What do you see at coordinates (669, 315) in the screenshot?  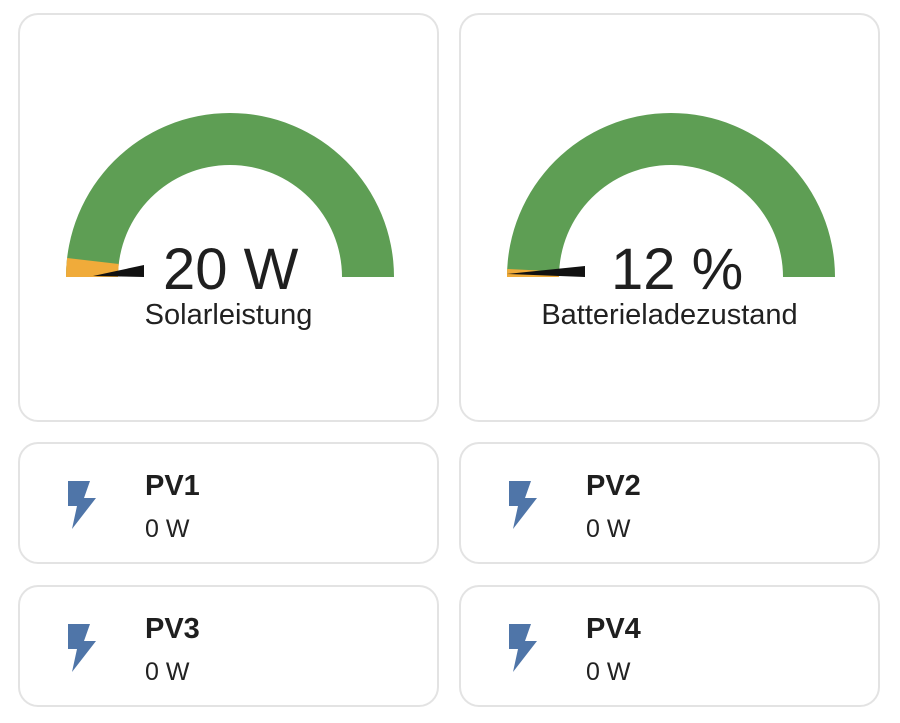 I see `gauge-label: Batterieladezustand` at bounding box center [669, 315].